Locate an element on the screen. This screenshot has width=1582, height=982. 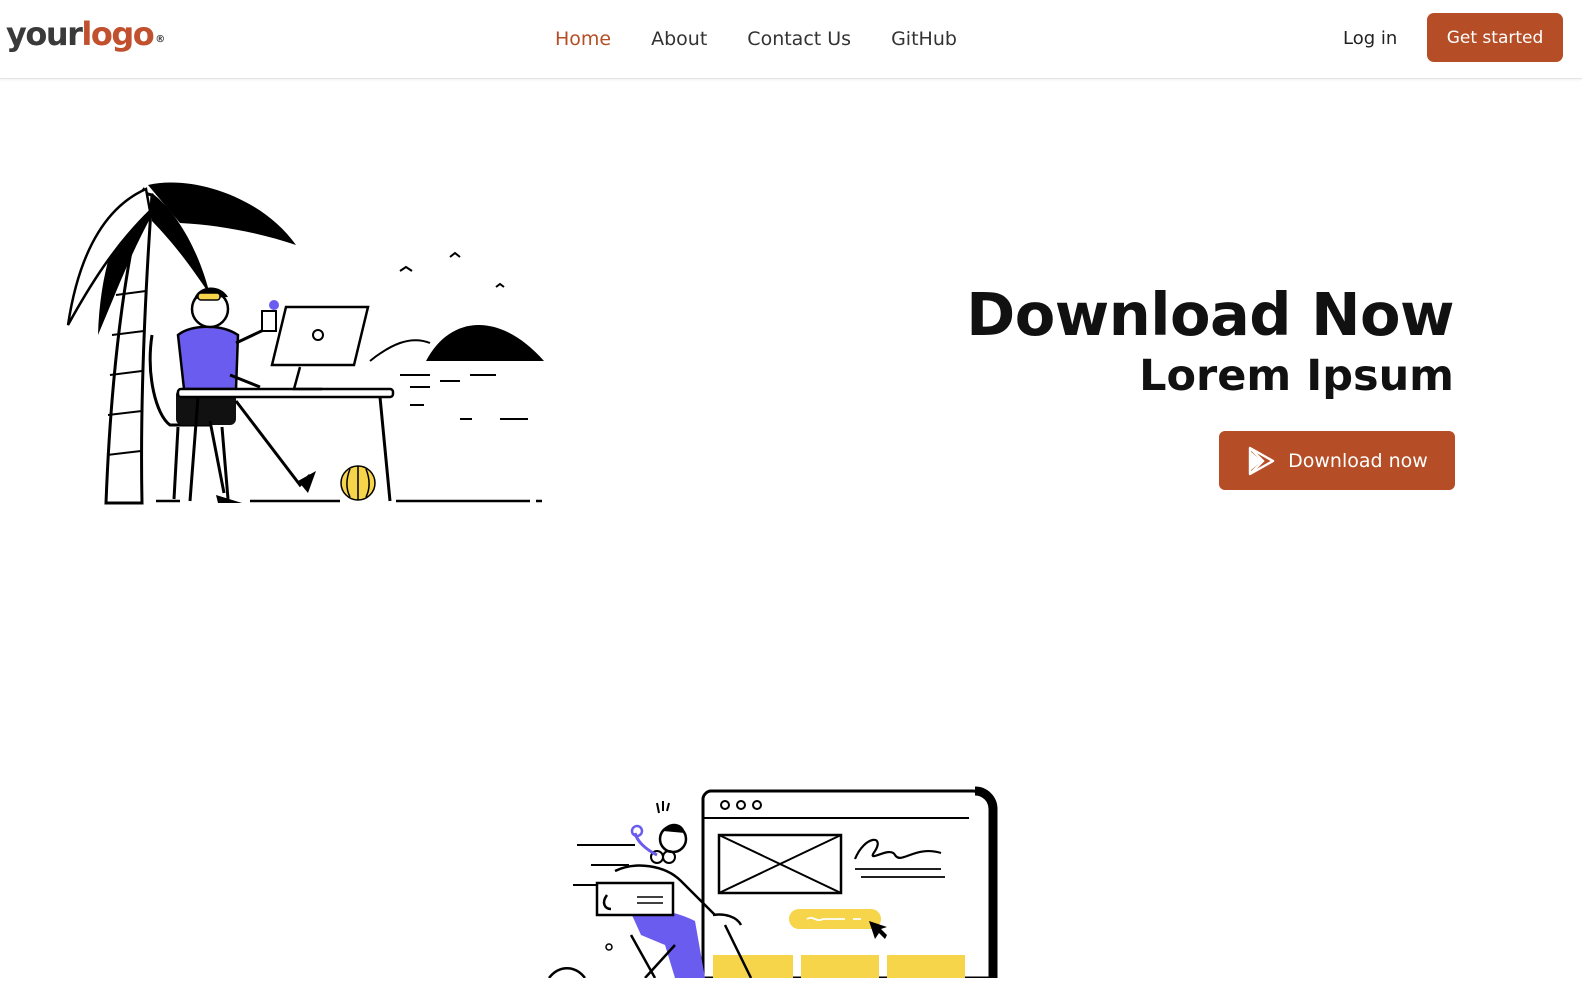
login-link: Log in is located at coordinates (1370, 39).